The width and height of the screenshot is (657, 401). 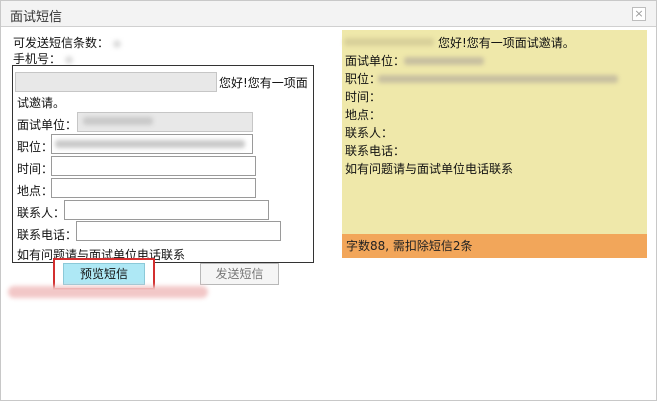 What do you see at coordinates (104, 274) in the screenshot?
I see `preview-sms-button: 预览短信` at bounding box center [104, 274].